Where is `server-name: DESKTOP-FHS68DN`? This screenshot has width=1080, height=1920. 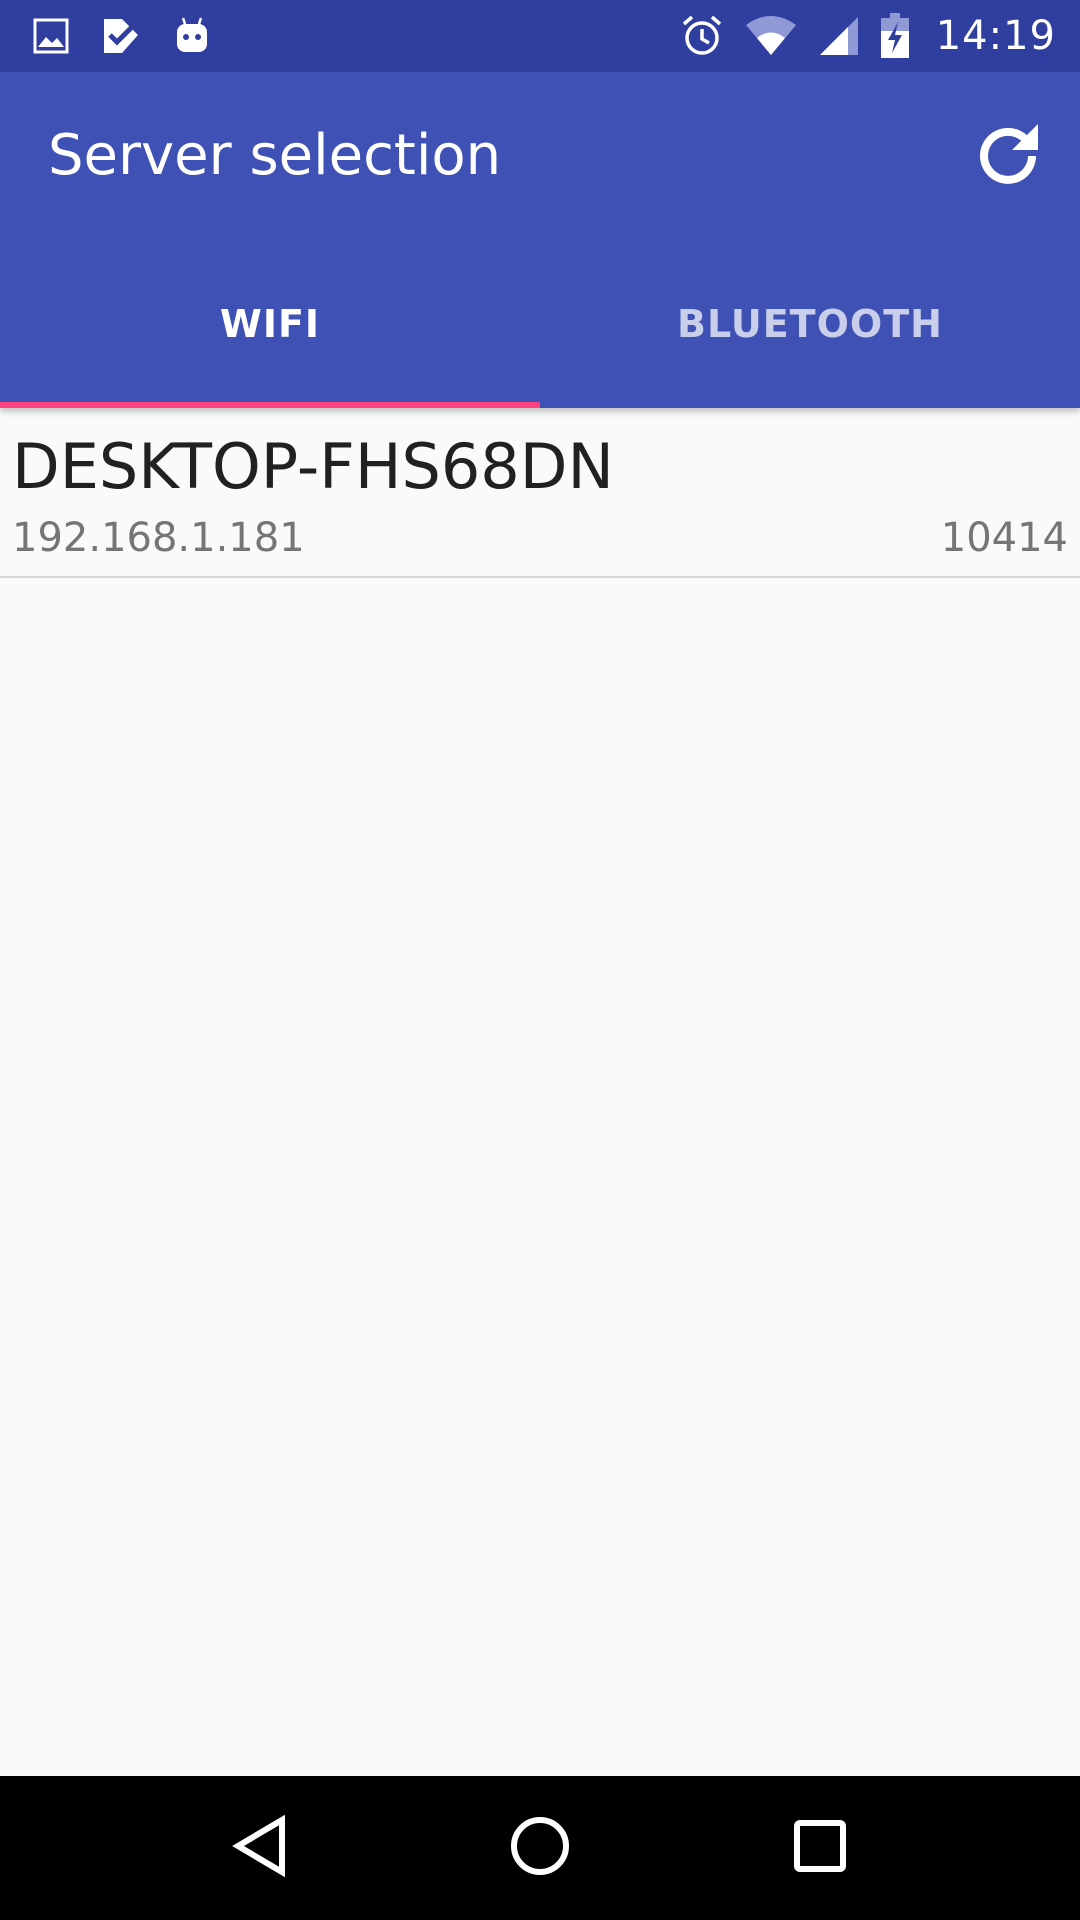 server-name: DESKTOP-FHS68DN is located at coordinates (313, 466).